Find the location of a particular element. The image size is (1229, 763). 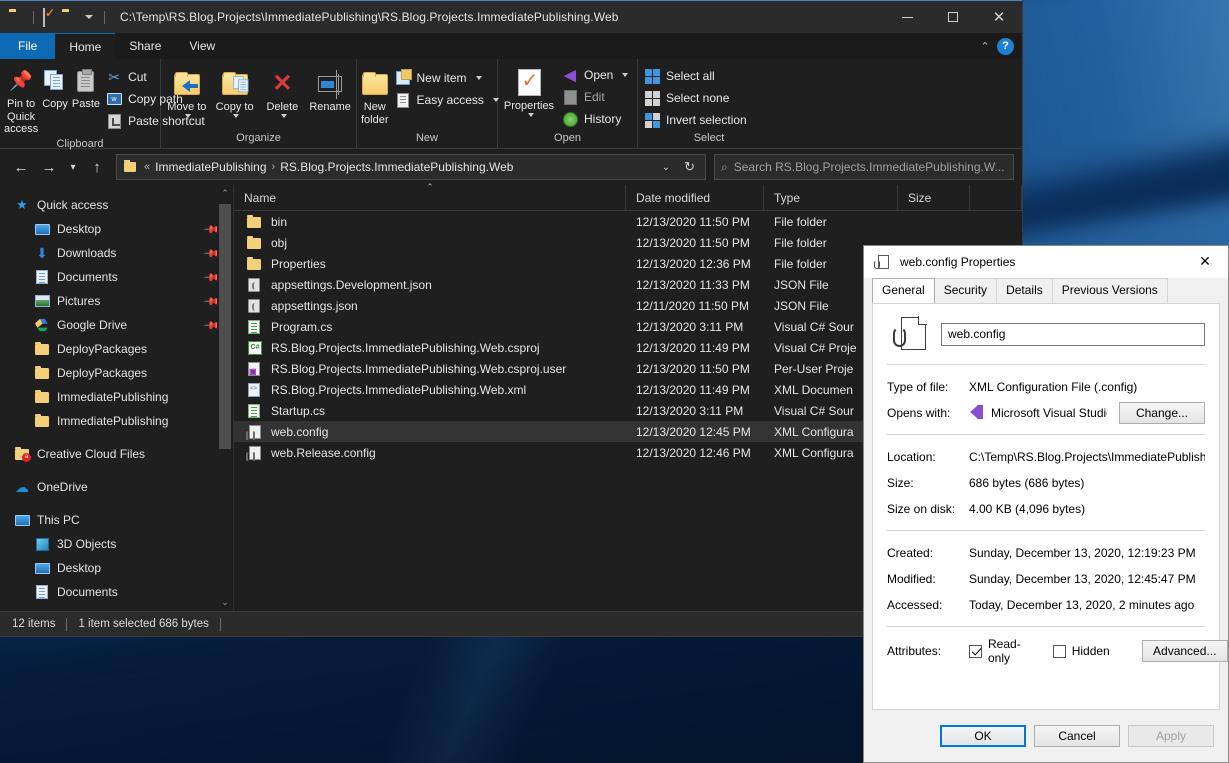

new-item-caret-icon is located at coordinates (478, 78).